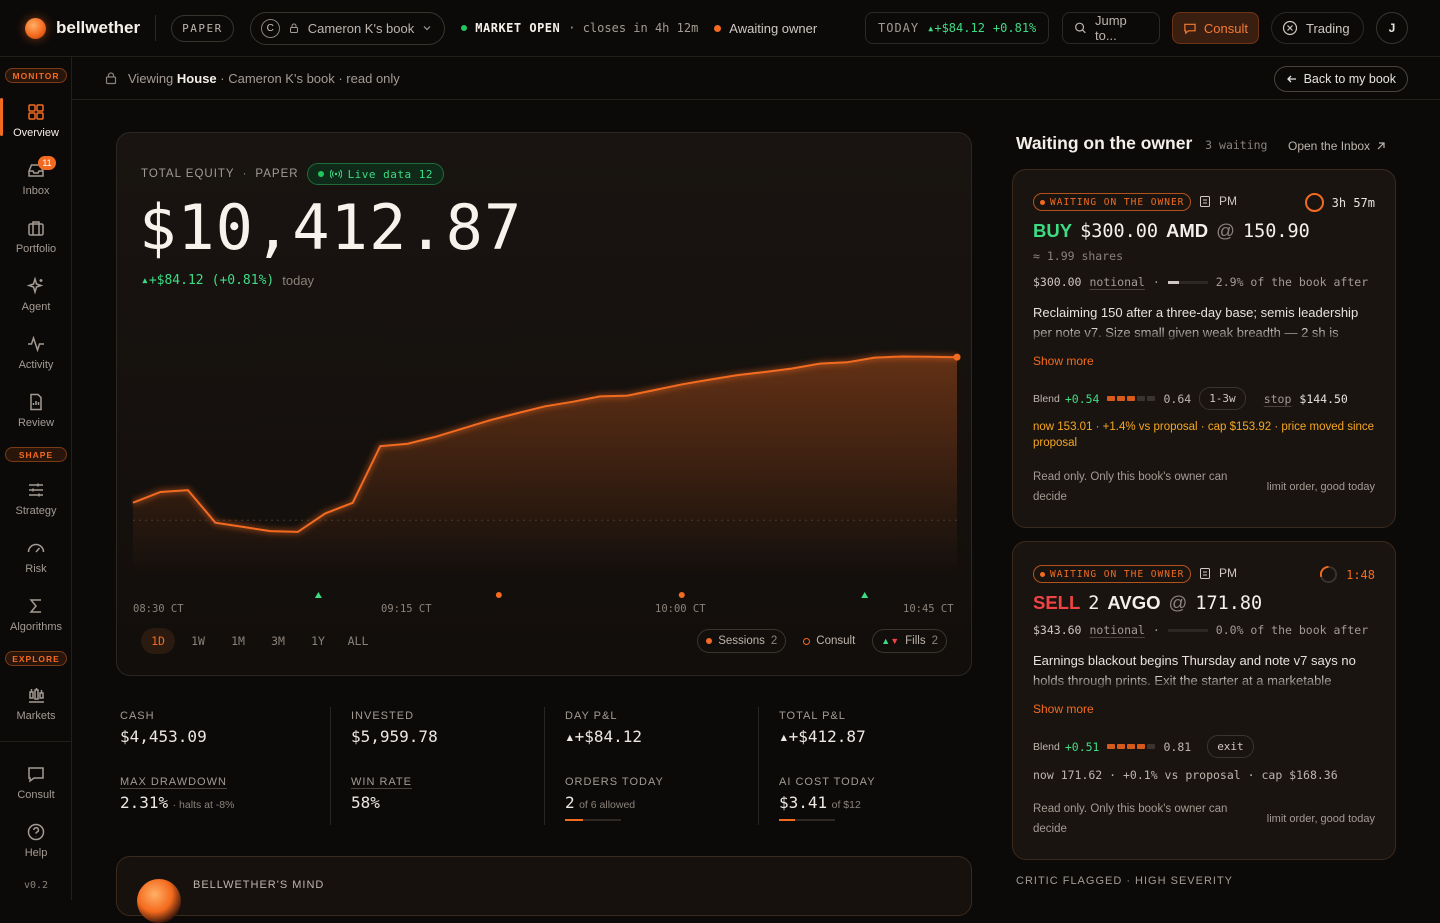  What do you see at coordinates (957, 357) in the screenshot?
I see `last-point` at bounding box center [957, 357].